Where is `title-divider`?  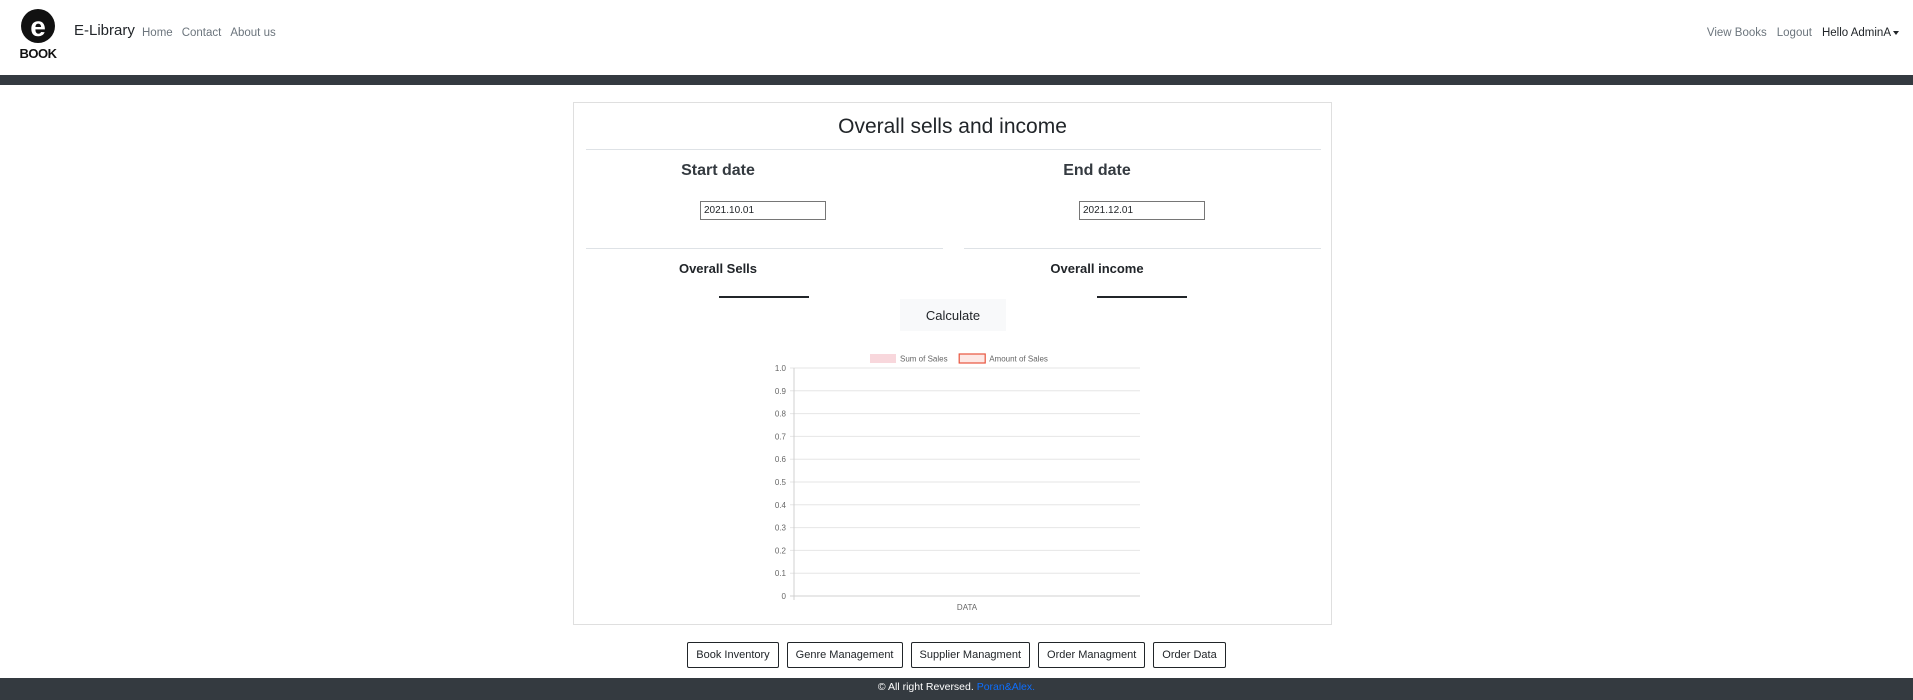 title-divider is located at coordinates (953, 149).